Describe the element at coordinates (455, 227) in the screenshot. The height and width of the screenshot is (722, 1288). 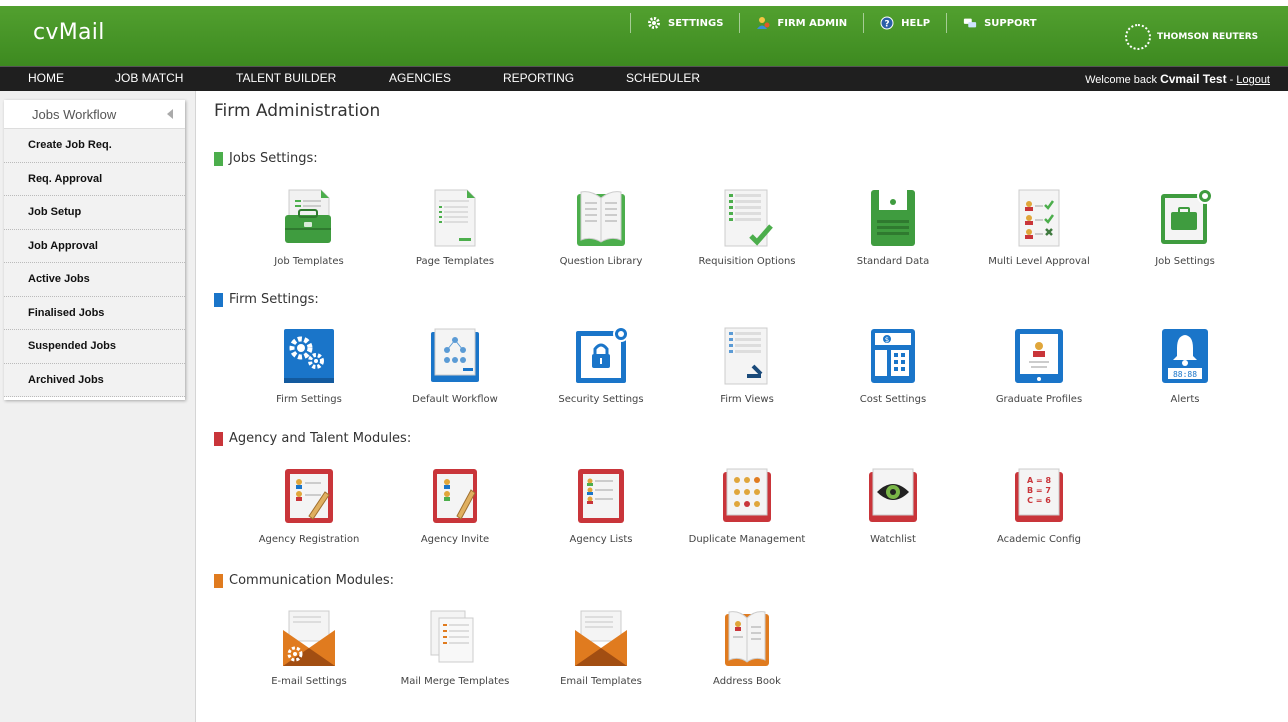
I see `tile-page-templates: Page Templates` at that location.